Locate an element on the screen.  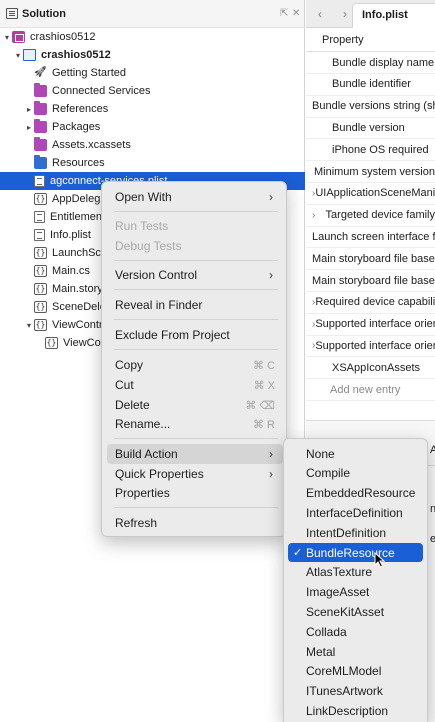
menu-item-label: Reveal in Finder is located at coordinates (159, 305).